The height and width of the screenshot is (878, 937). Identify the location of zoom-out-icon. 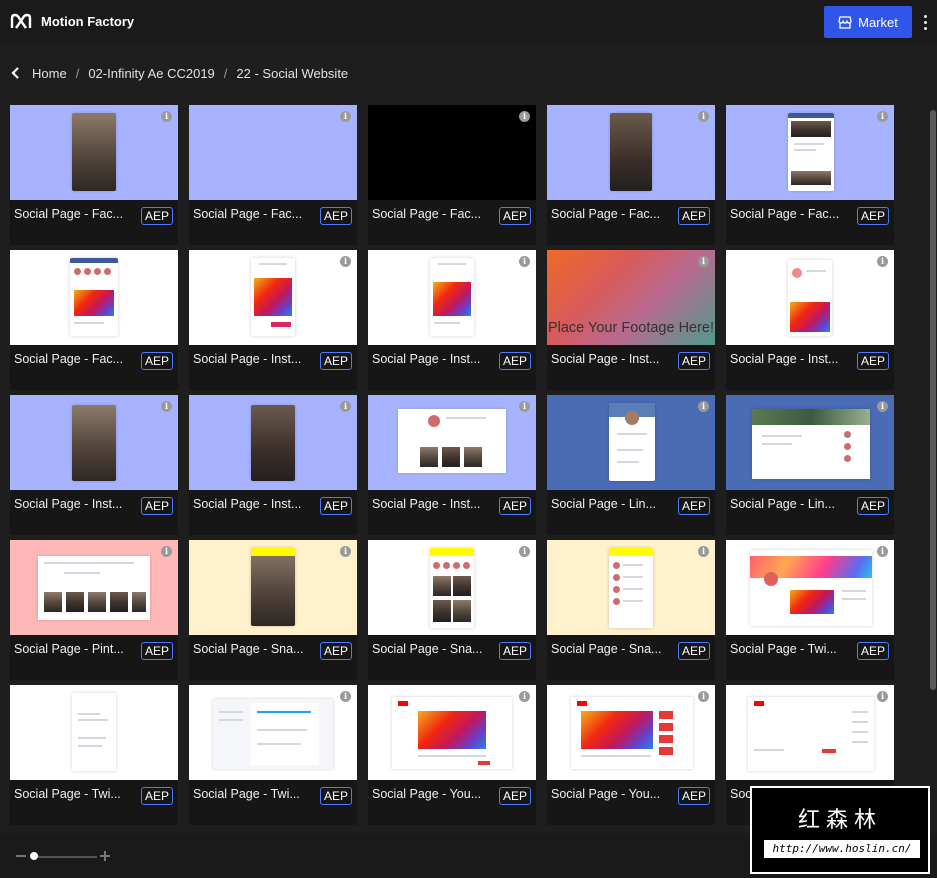
(21, 856).